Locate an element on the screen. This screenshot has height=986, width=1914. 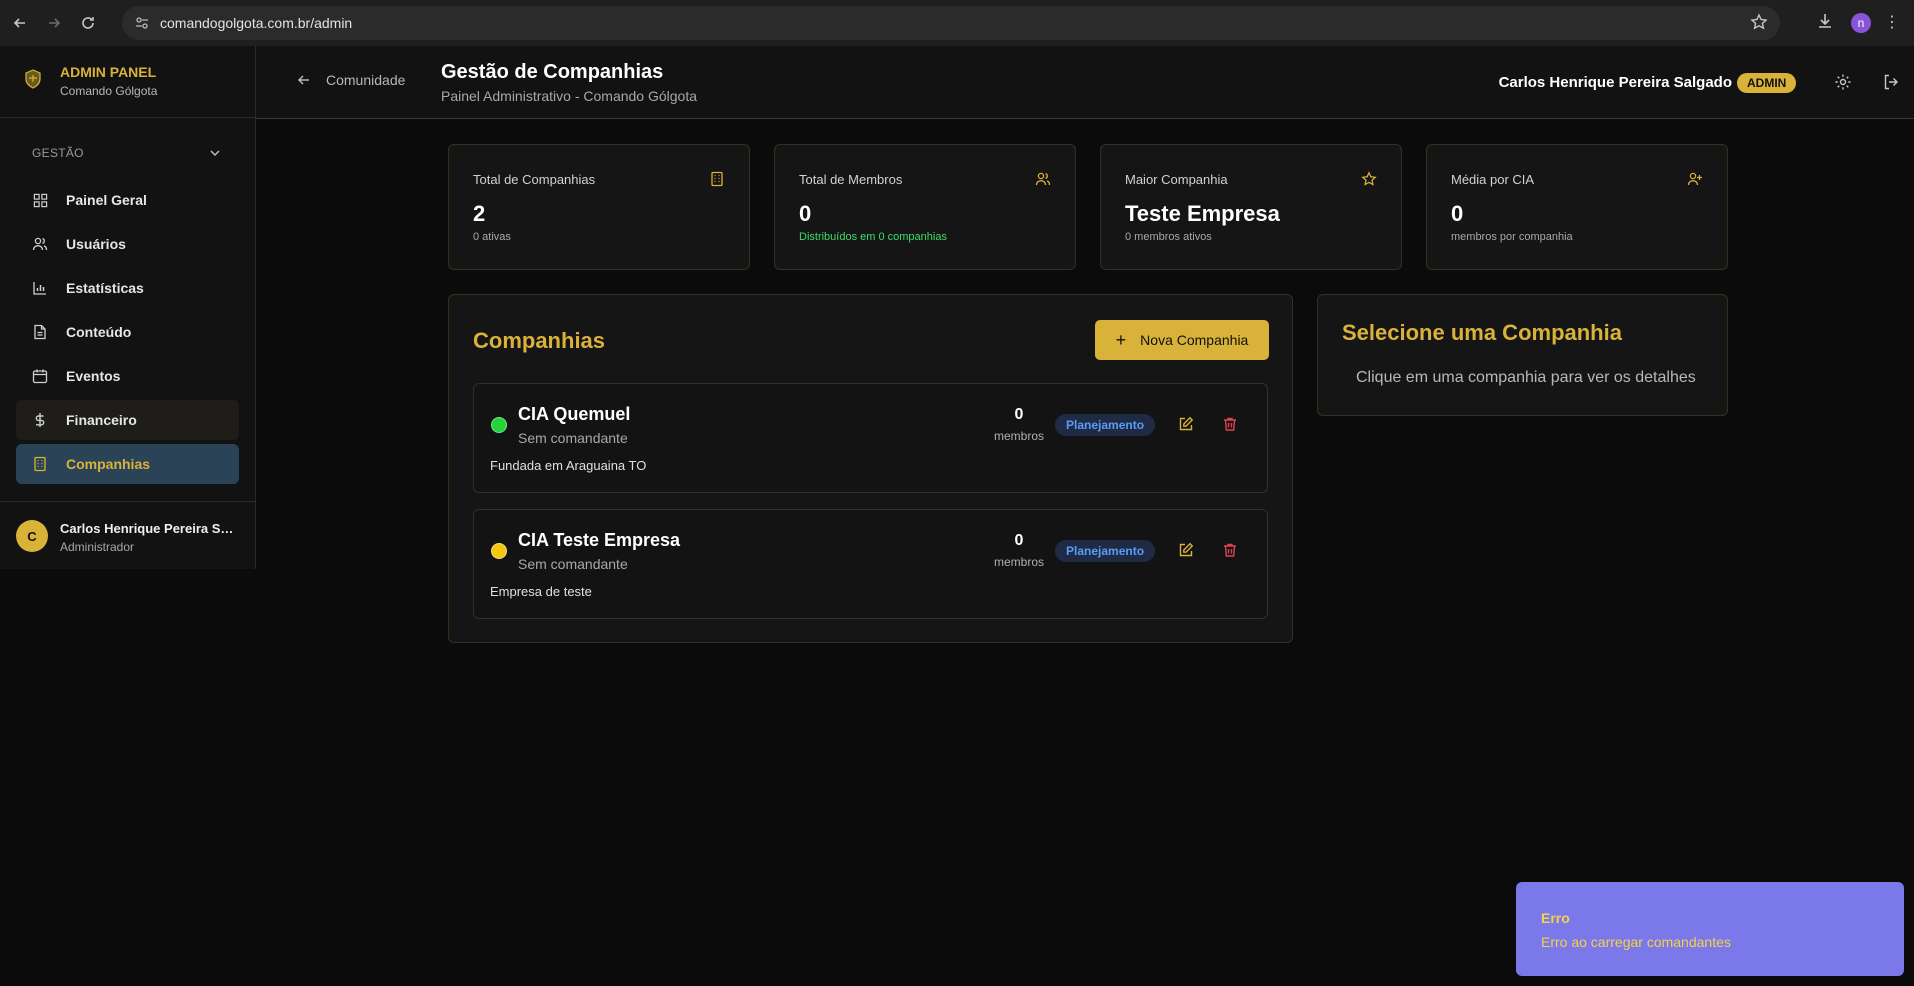
stat-label: Total de Companhias is located at coordinates (534, 179).